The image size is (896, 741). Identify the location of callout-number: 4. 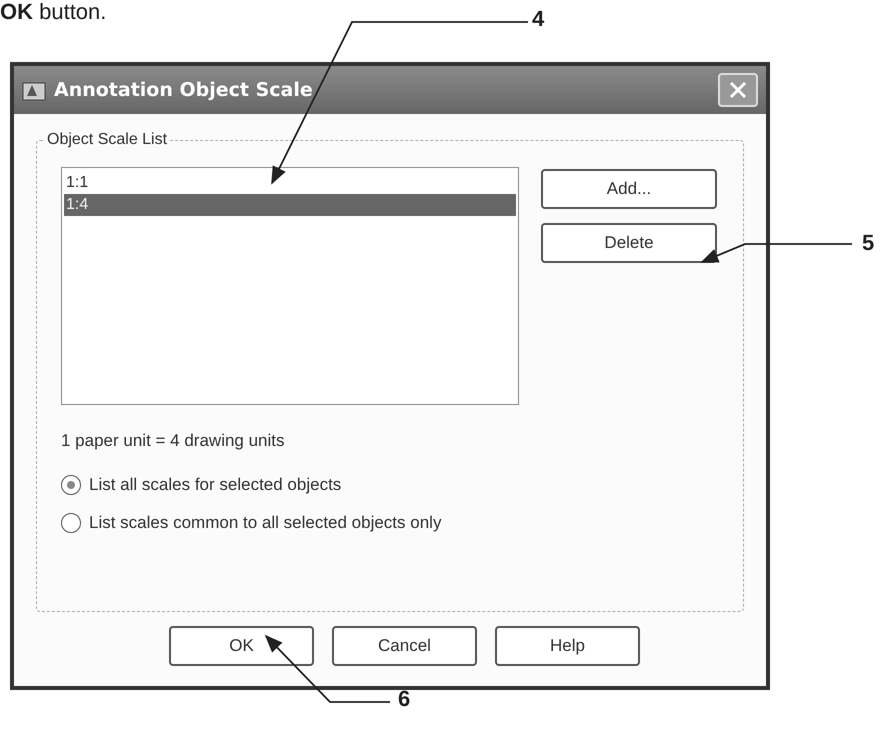
(538, 19).